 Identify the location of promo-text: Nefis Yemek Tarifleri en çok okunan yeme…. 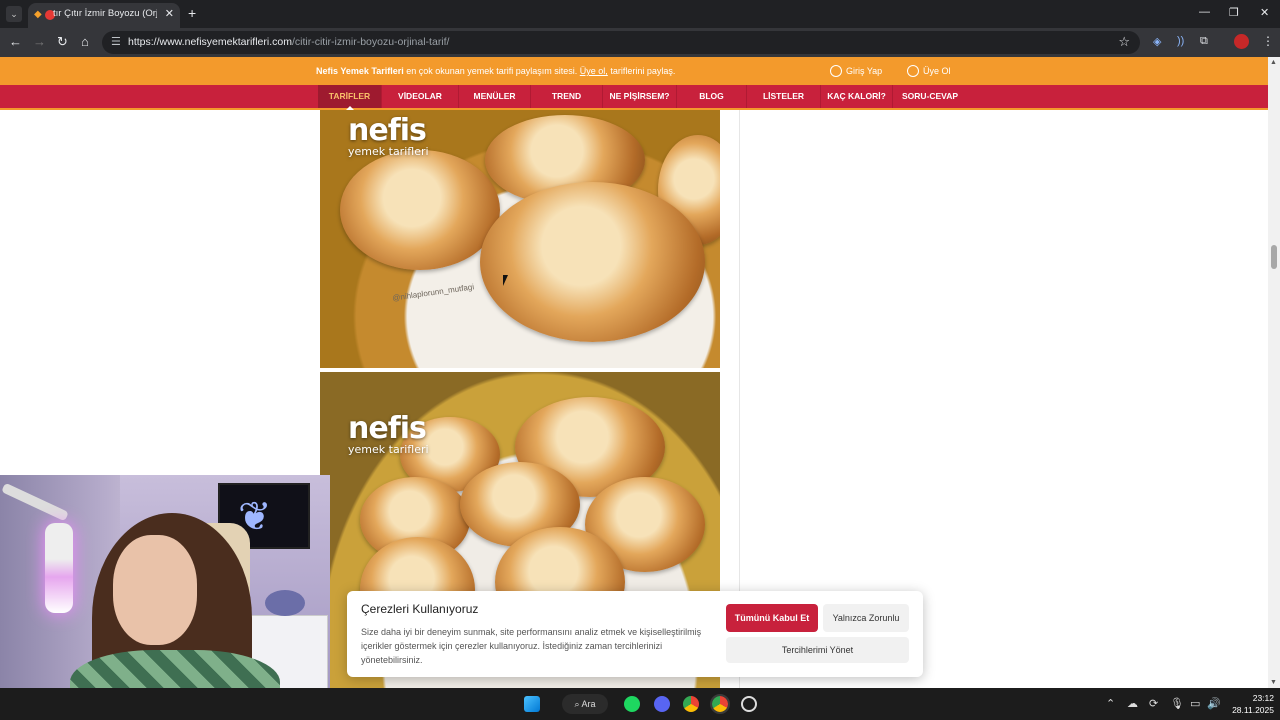
(495, 71).